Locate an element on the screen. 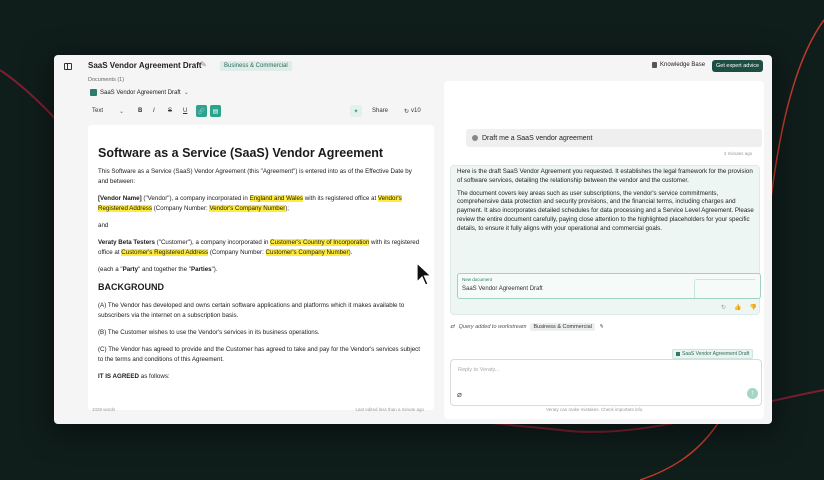 This screenshot has height=480, width=824. agreed-paragraph: IT IS AGREED as follows: is located at coordinates (259, 377).